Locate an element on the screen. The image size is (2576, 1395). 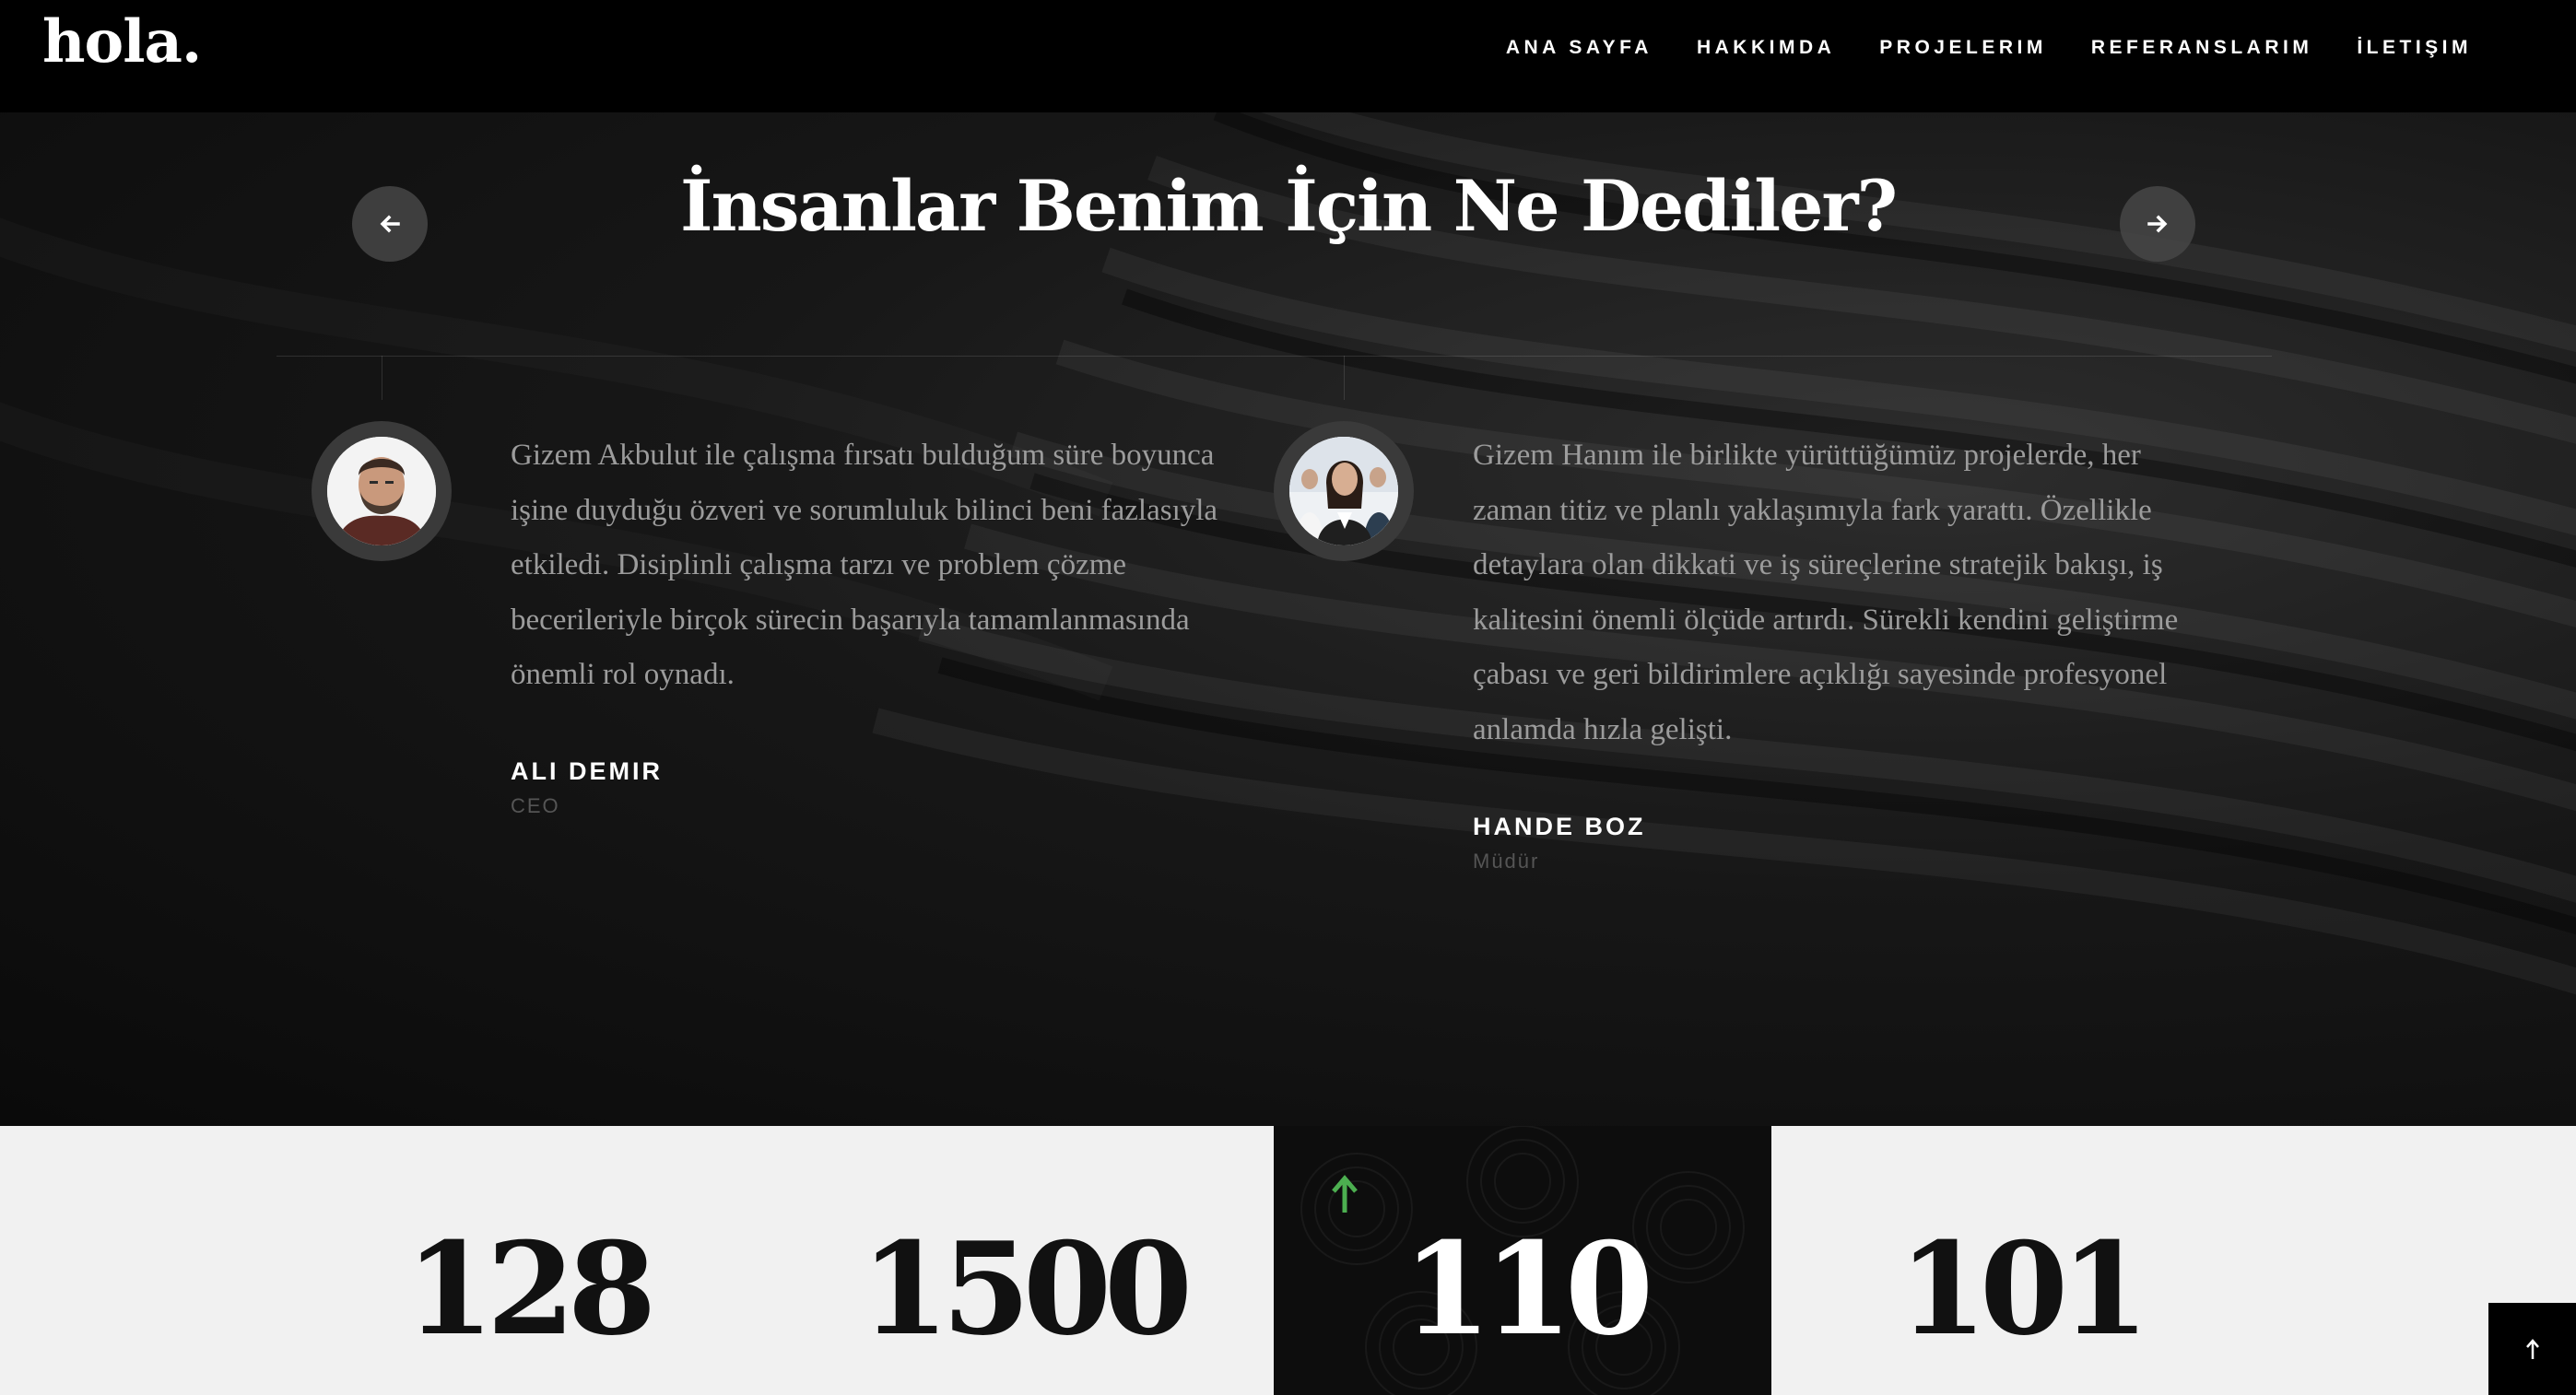
nav-item-hakkimda: HAKKIMDA is located at coordinates (1766, 48).